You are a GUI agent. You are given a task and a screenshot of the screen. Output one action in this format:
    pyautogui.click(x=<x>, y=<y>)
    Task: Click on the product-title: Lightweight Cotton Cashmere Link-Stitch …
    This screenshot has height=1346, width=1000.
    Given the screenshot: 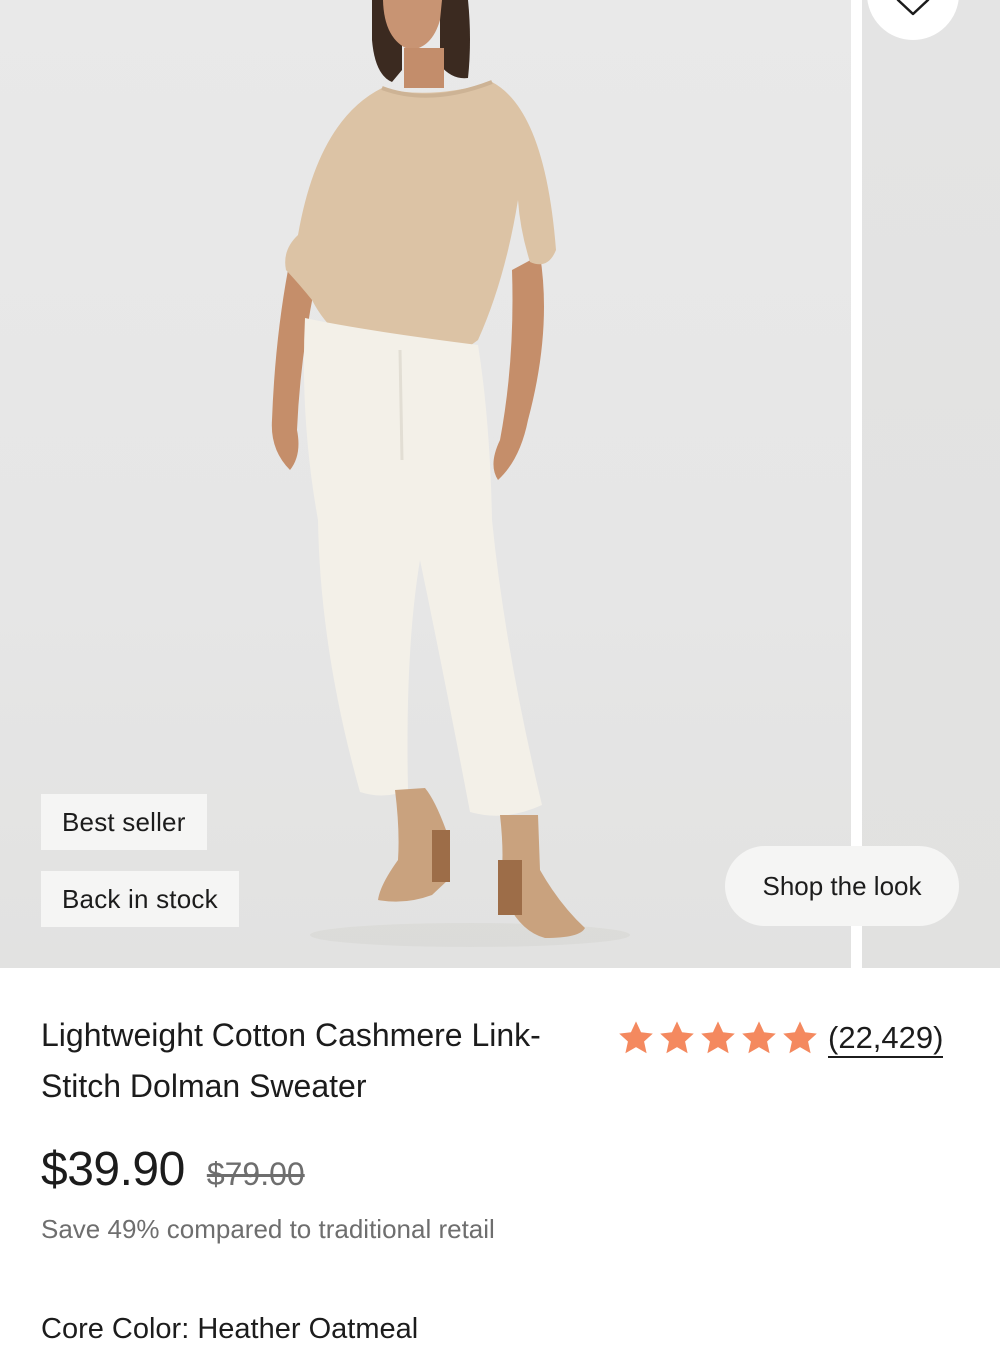 What is the action you would take?
    pyautogui.click(x=291, y=1060)
    